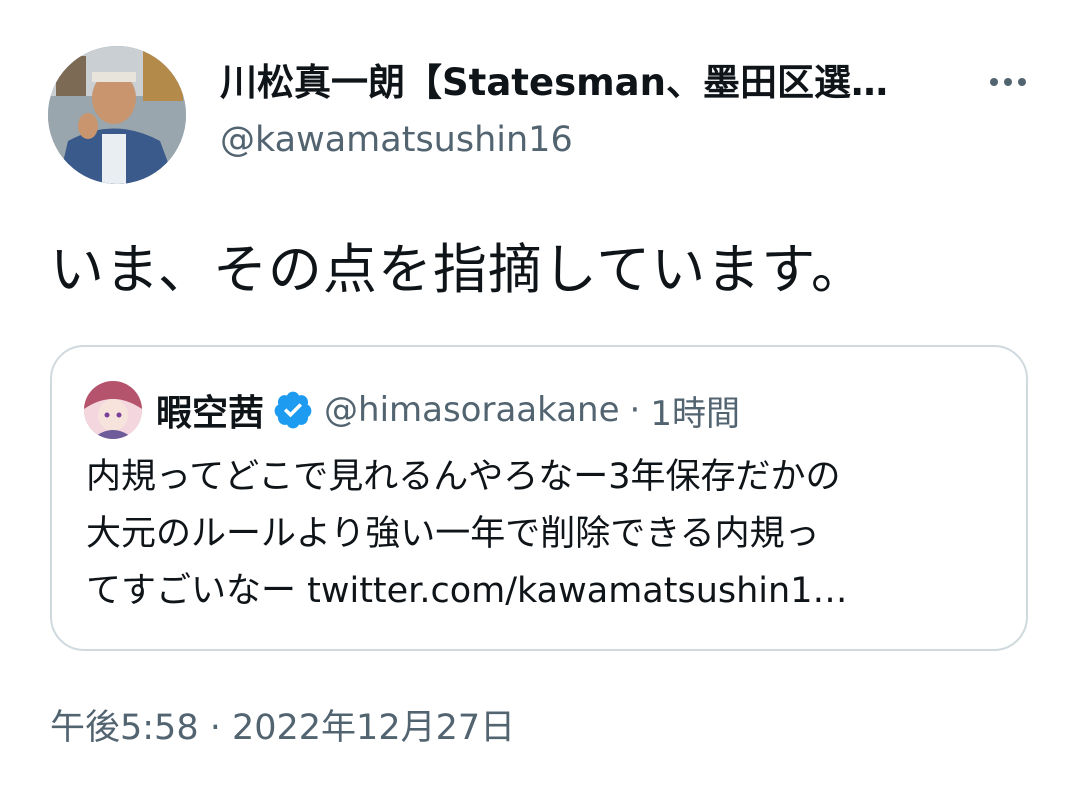 This screenshot has width=1080, height=802. Describe the element at coordinates (472, 410) in the screenshot. I see `quoted-handle: @himasoraakane` at that location.